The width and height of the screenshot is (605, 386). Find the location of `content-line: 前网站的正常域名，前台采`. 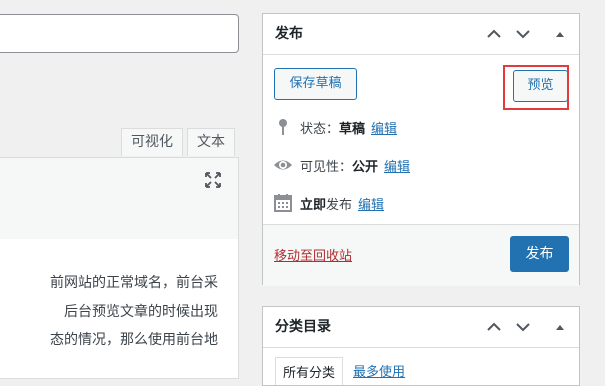

content-line: 前网站的正常域名，前台采 is located at coordinates (134, 283).